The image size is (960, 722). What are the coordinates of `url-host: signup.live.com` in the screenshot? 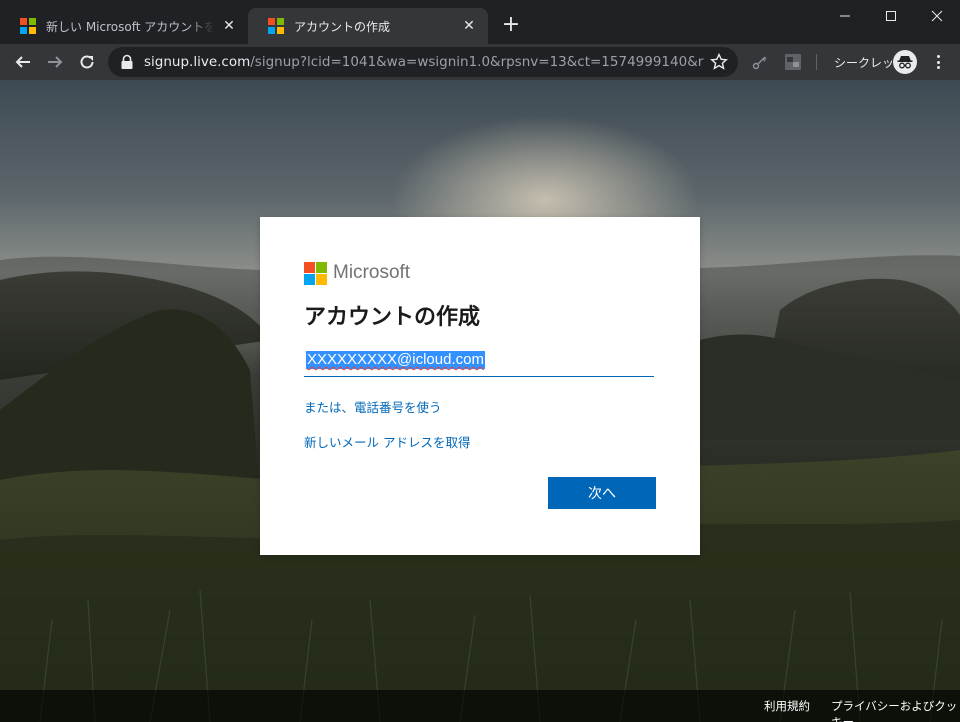 It's located at (197, 62).